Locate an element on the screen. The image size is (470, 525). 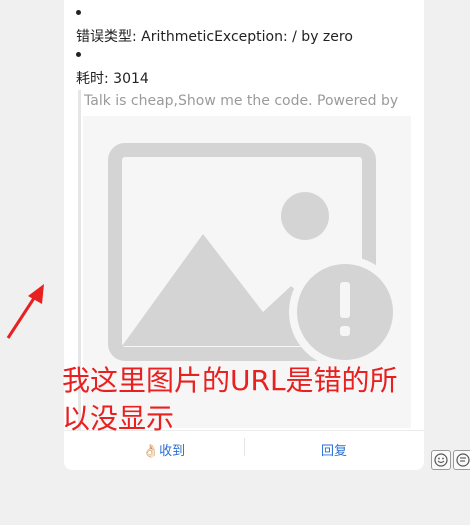
error-type-line: 错误类型: ArithmeticException: / by zero is located at coordinates (214, 37).